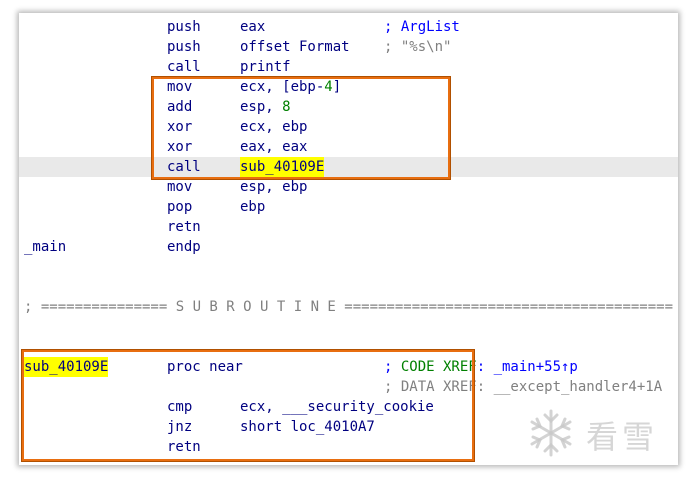  I want to click on operand: printf, so click(265, 67).